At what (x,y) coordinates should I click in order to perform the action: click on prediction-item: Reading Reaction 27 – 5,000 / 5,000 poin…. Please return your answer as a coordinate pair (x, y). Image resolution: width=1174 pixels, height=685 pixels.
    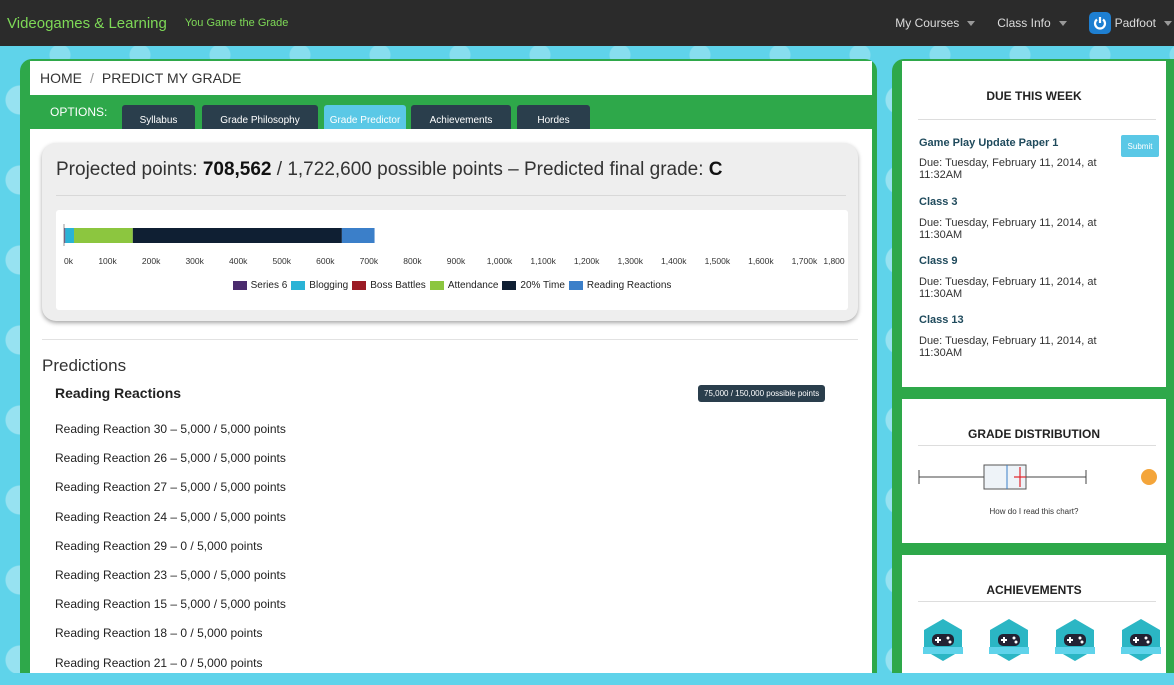
    Looking at the image, I should click on (170, 487).